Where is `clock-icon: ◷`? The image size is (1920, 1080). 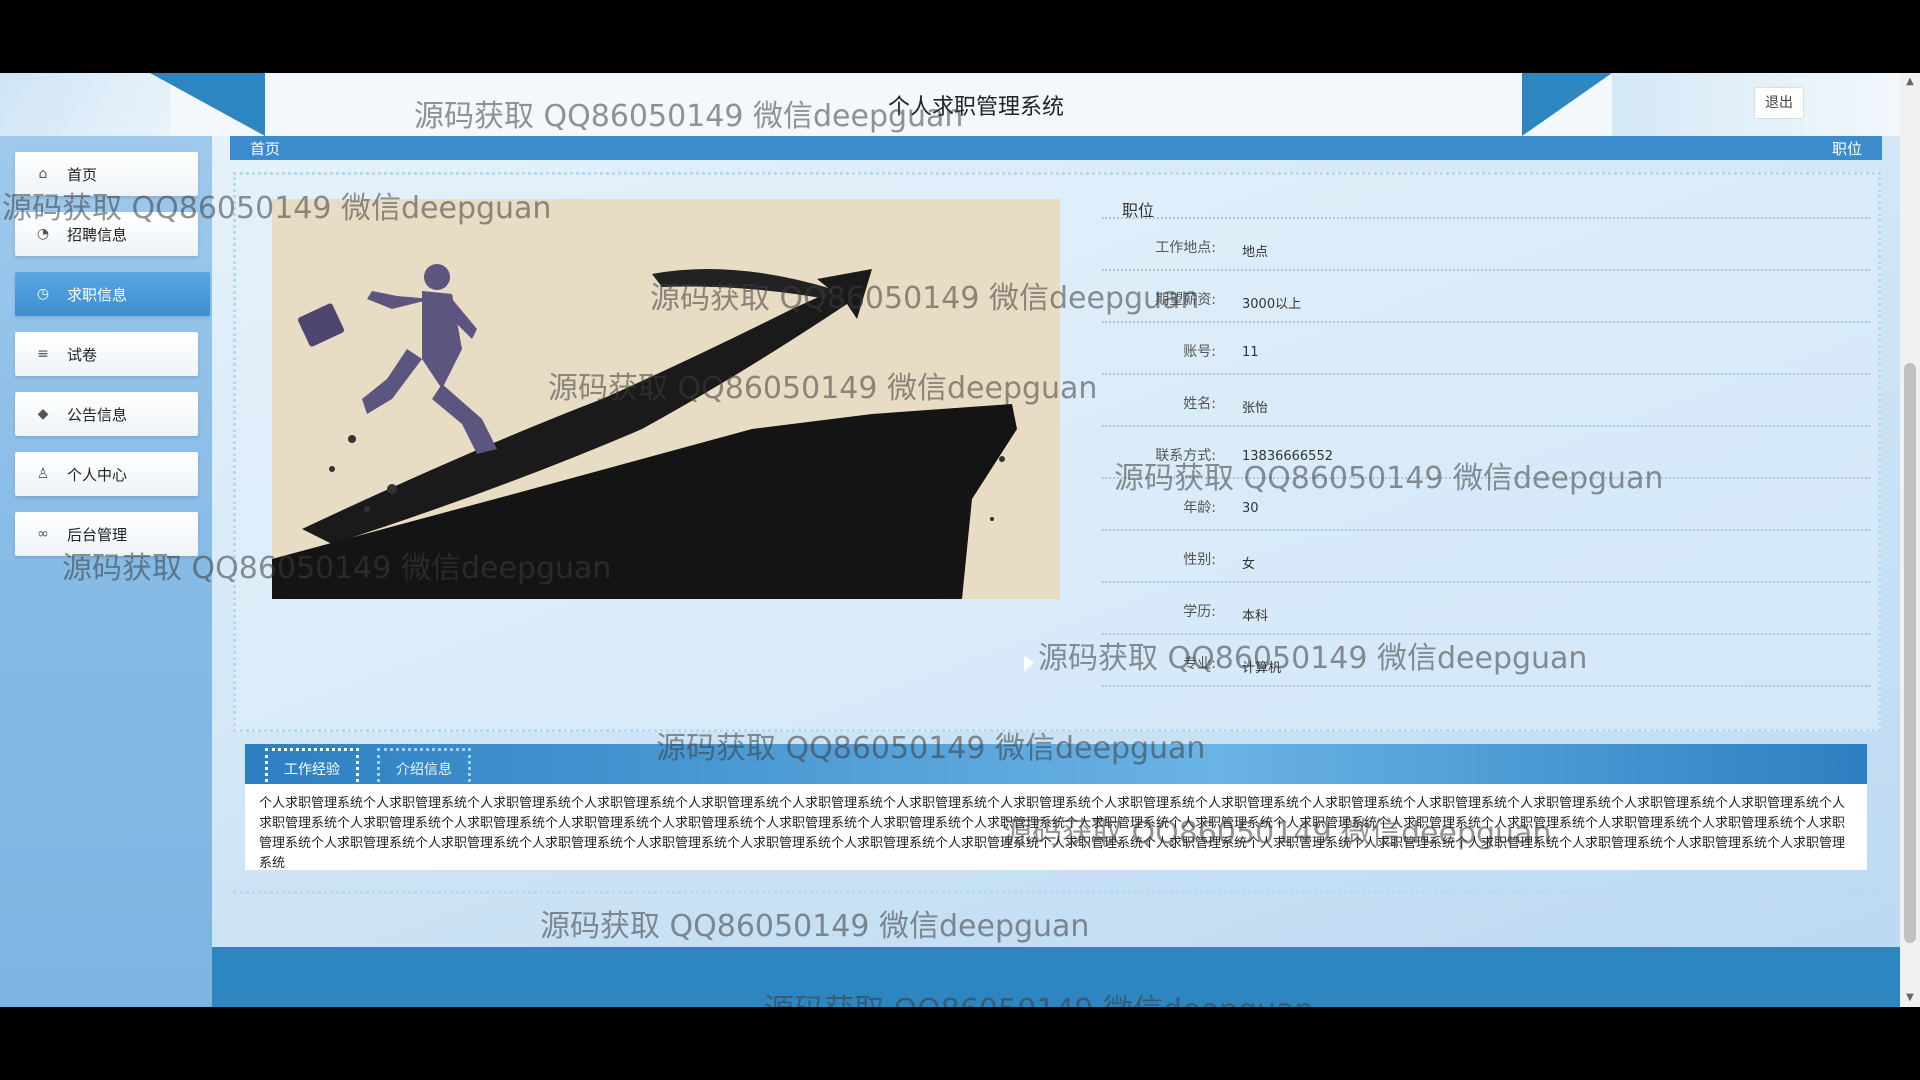 clock-icon: ◷ is located at coordinates (43, 294).